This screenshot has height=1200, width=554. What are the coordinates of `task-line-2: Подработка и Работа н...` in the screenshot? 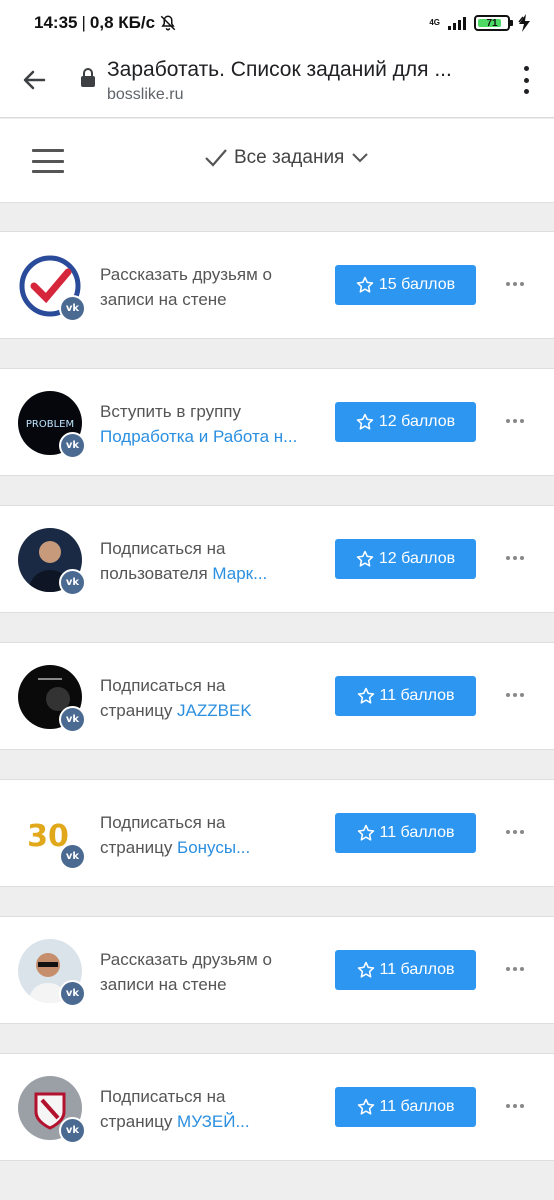 It's located at (210, 436).